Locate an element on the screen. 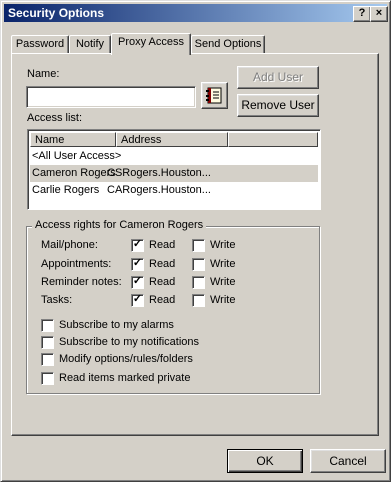  address-book-icon is located at coordinates (214, 95).